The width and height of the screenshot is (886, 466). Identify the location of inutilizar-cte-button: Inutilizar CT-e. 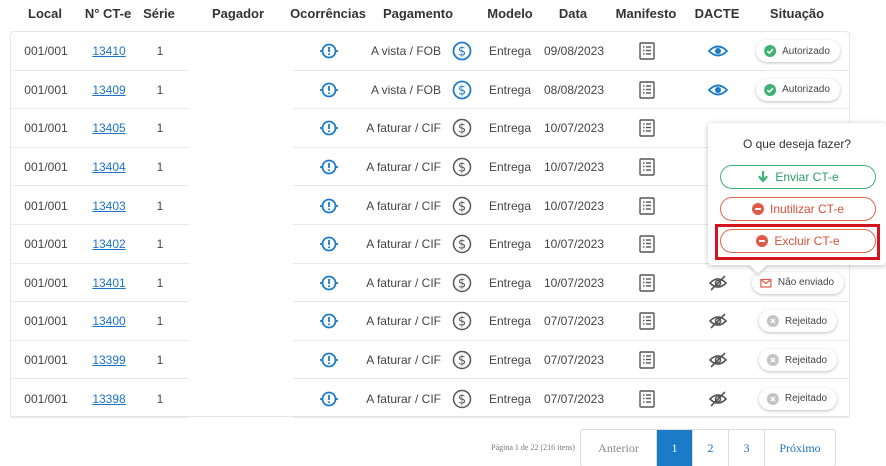
(798, 209).